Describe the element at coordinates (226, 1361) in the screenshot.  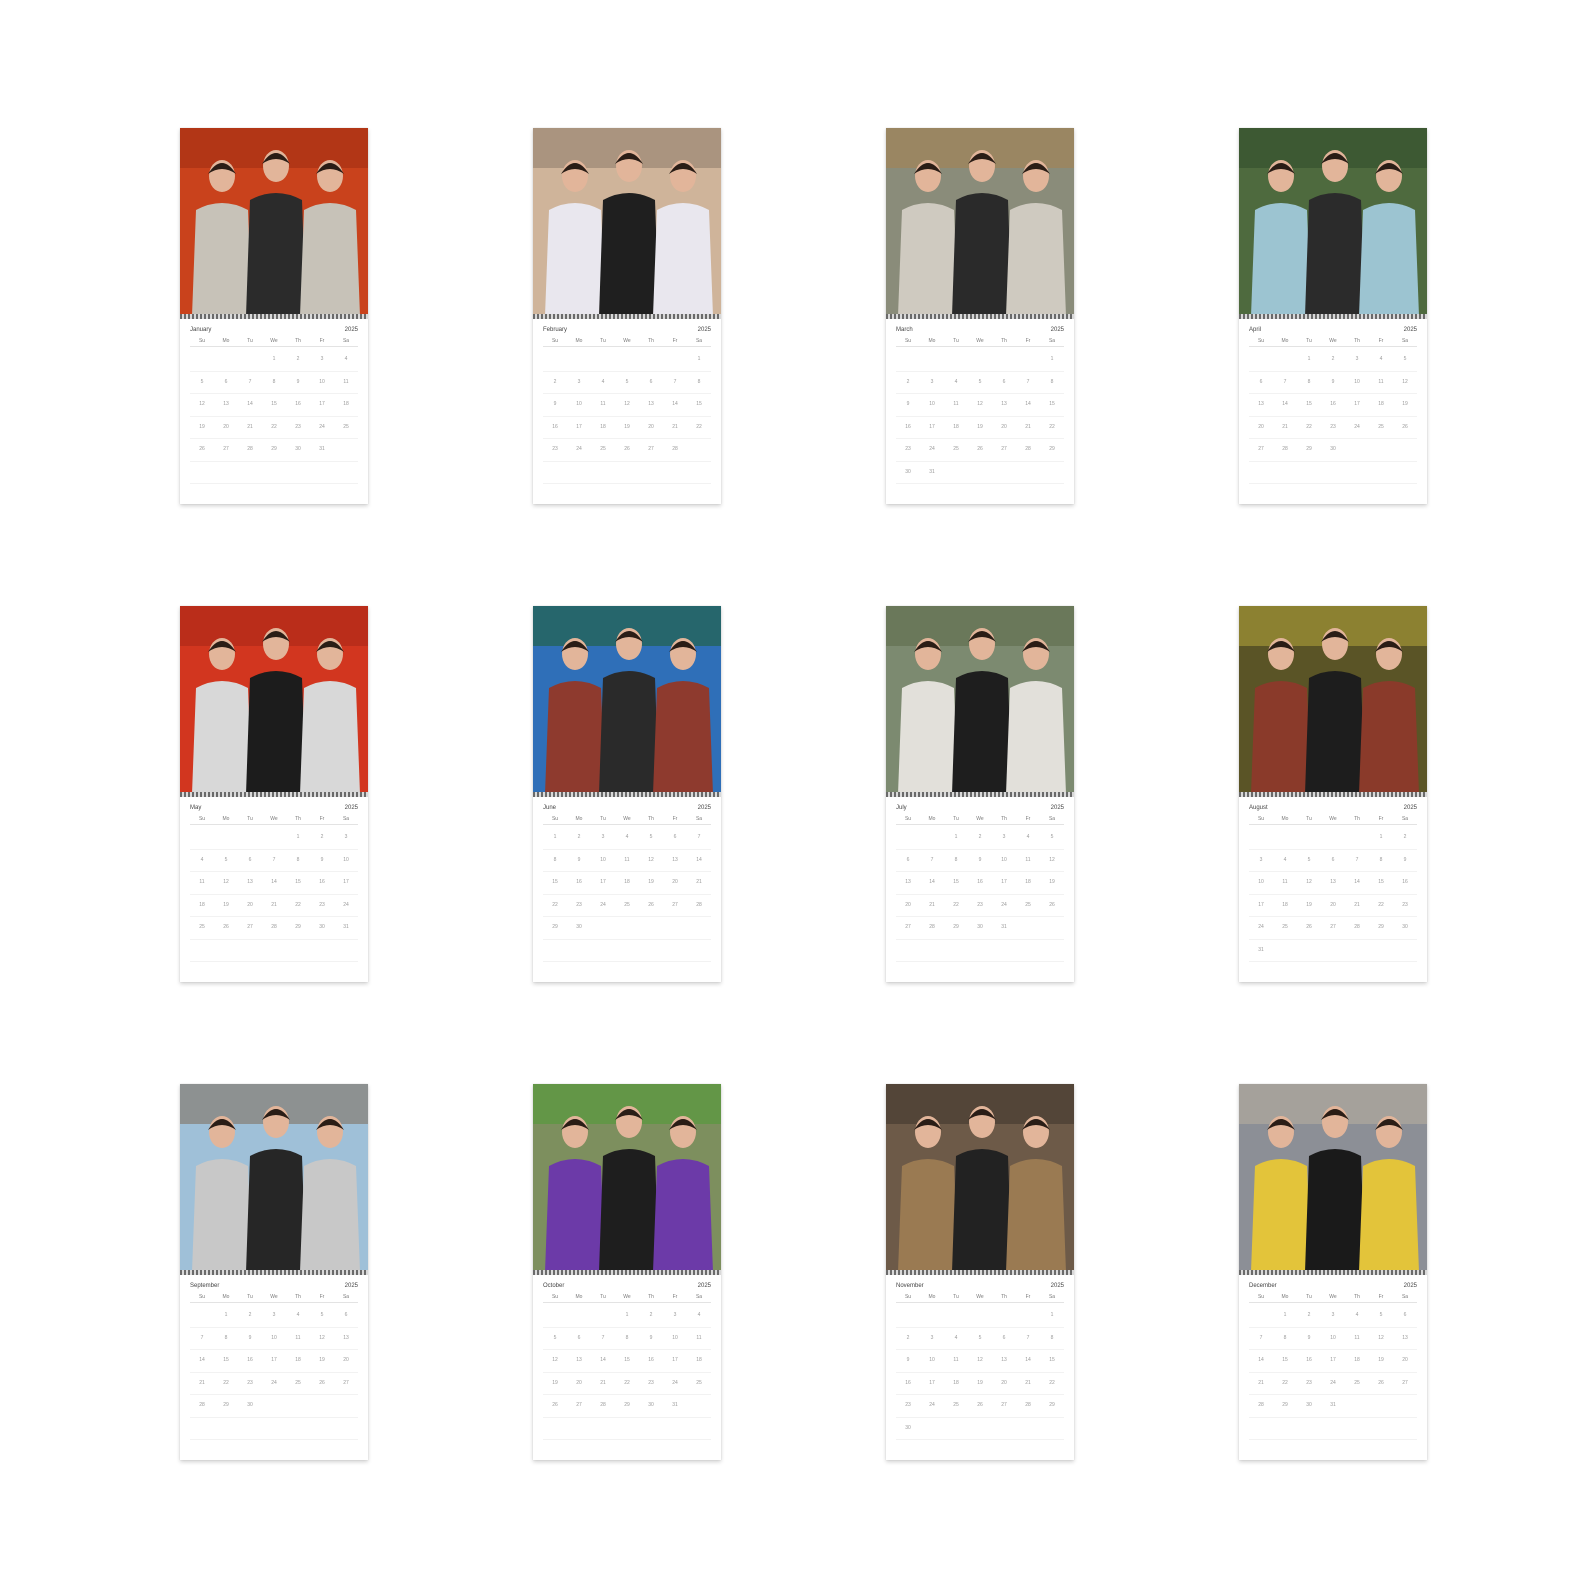
I see `day-cell: 15` at that location.